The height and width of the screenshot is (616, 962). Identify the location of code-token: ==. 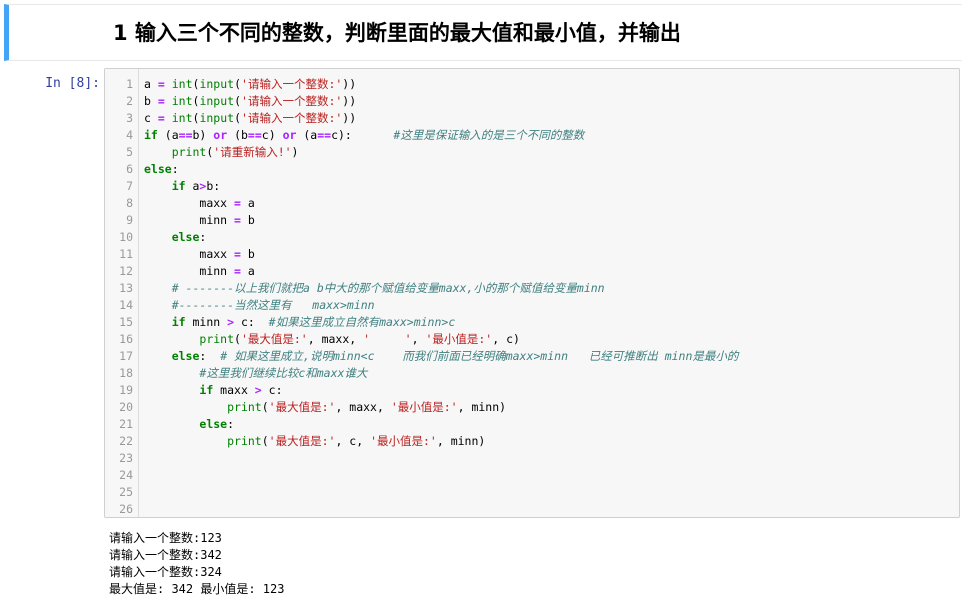
(254, 135).